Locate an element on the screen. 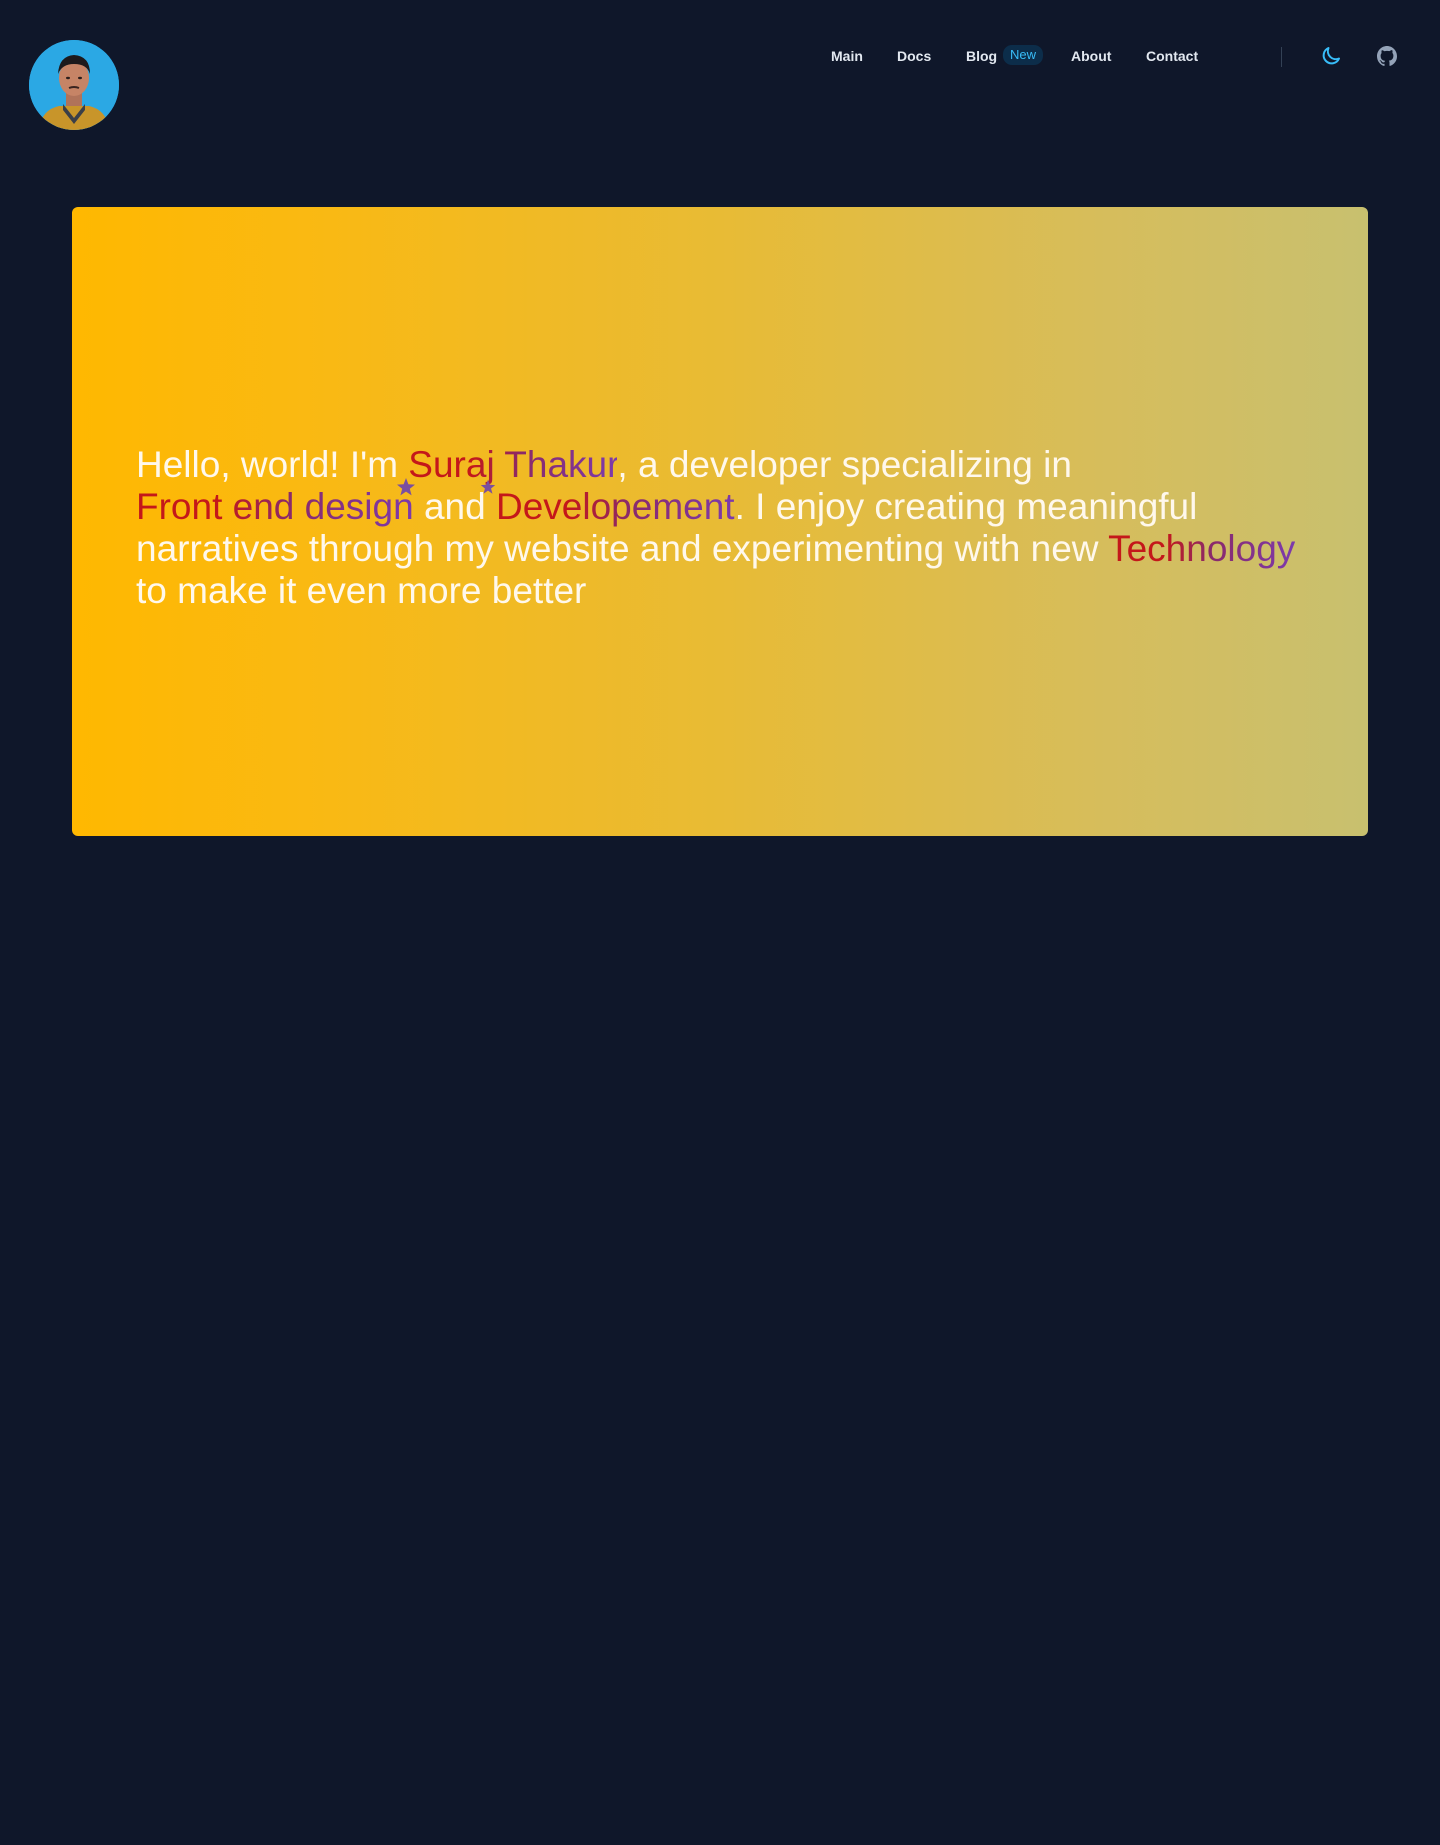  hero-text-plain: Hello, world! I'm is located at coordinates (272, 464).